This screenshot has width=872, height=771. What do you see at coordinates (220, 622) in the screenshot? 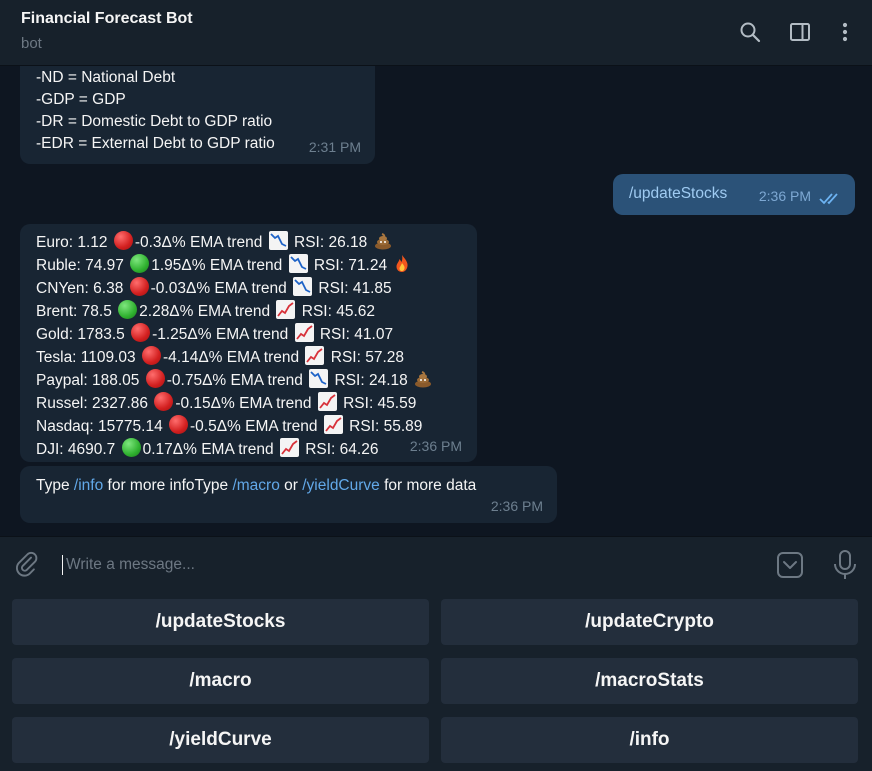
I see `keyboard-button-update-stocks: /updateStocks` at bounding box center [220, 622].